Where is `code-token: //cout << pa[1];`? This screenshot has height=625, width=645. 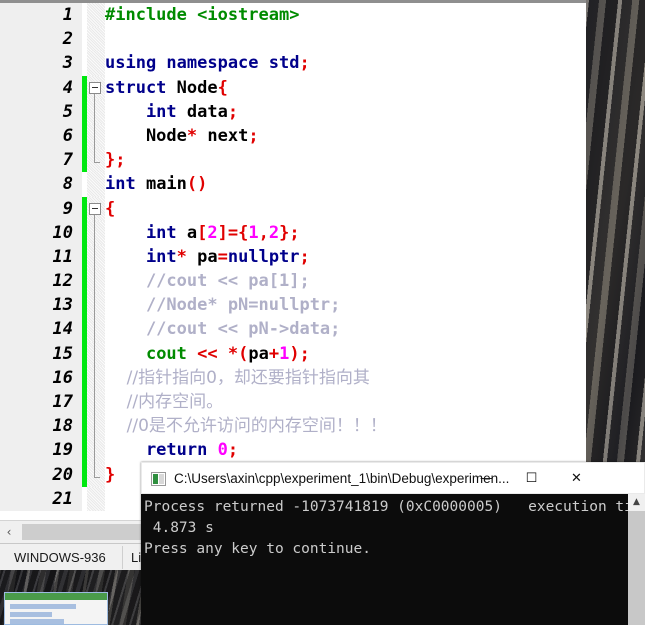
code-token: //cout << pa[1]; is located at coordinates (207, 281).